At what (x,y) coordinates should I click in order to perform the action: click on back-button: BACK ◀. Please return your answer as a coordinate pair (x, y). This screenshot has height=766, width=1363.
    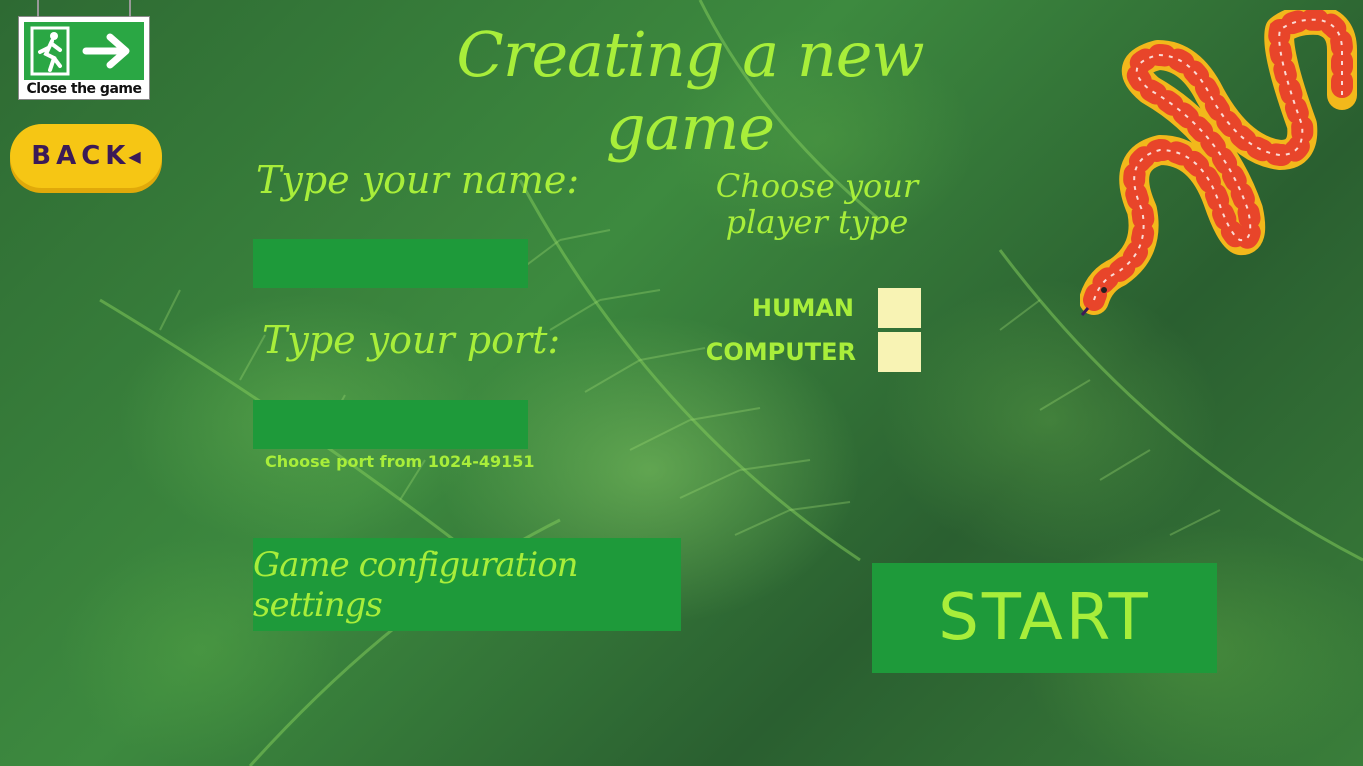
    Looking at the image, I should click on (86, 156).